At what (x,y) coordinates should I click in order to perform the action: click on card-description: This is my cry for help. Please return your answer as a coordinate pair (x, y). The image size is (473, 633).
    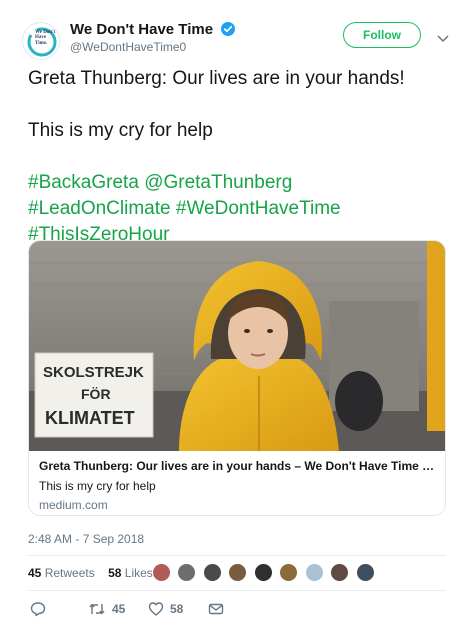
    Looking at the image, I should click on (97, 486).